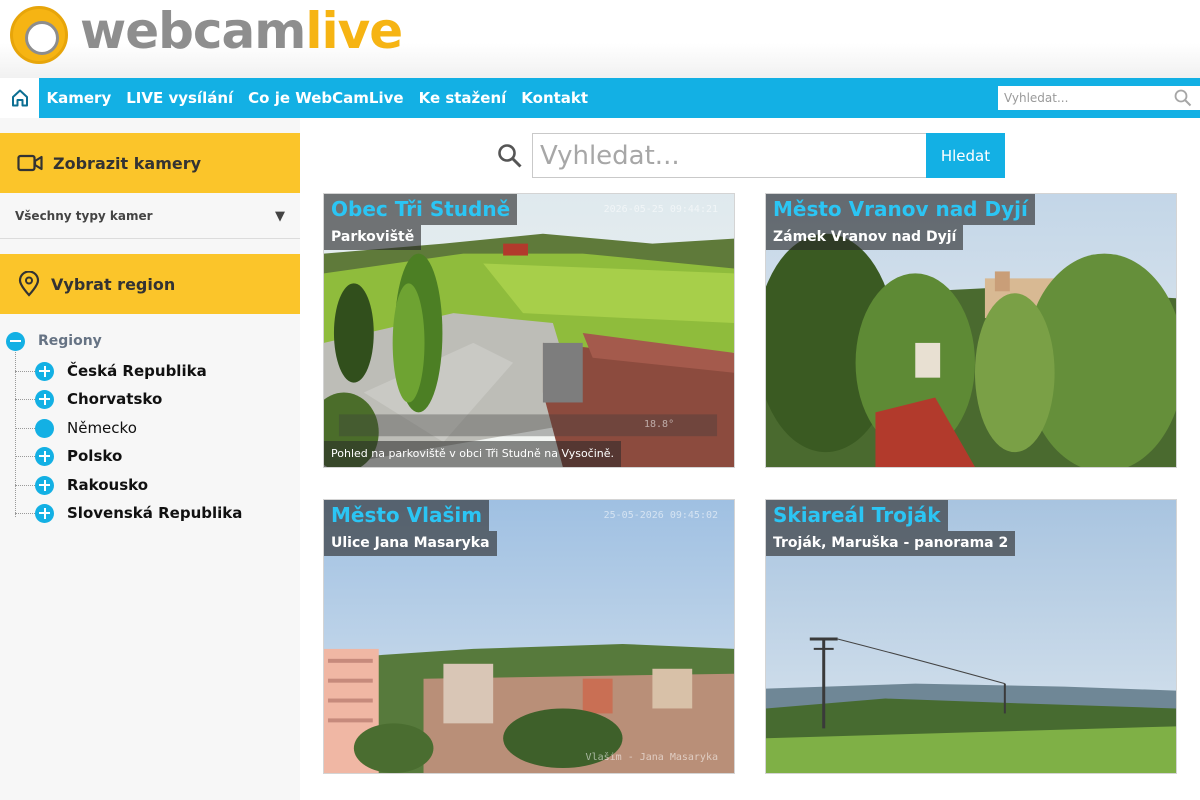 The height and width of the screenshot is (800, 1200). I want to click on logo-text-web: webcam, so click(193, 31).